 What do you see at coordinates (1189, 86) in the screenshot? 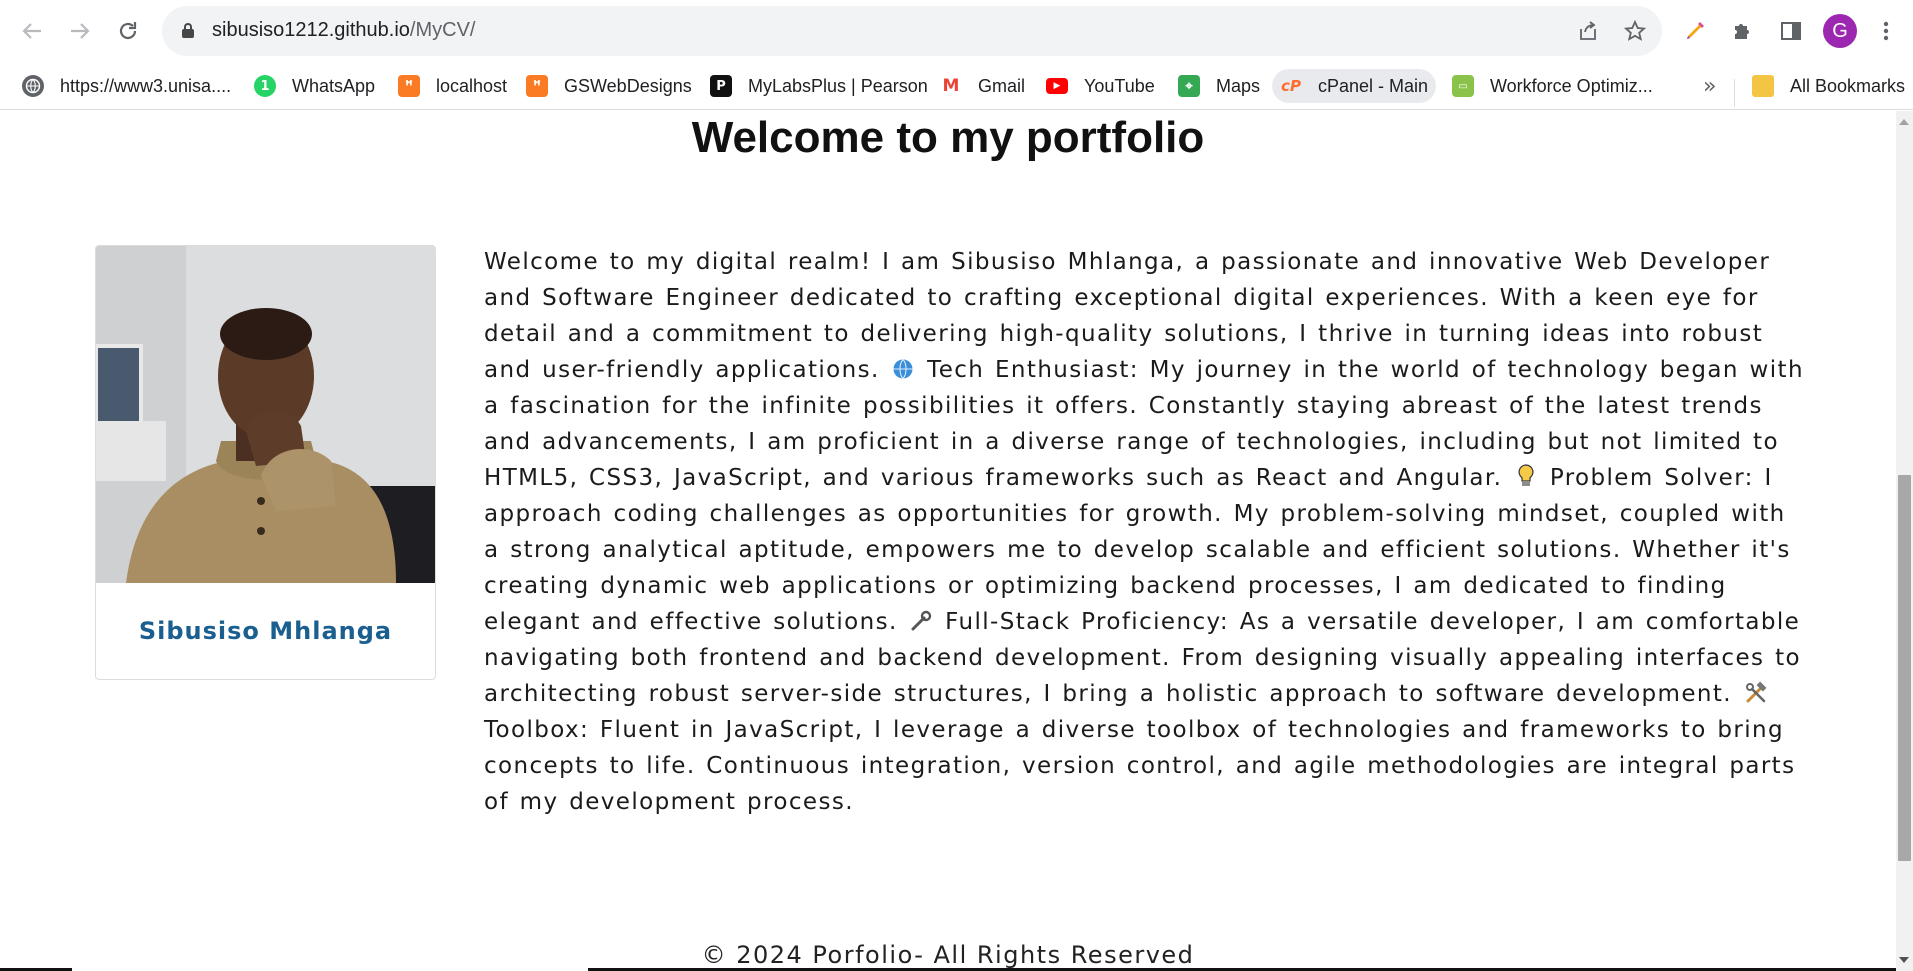
I see `maps-icon: ⌖` at bounding box center [1189, 86].